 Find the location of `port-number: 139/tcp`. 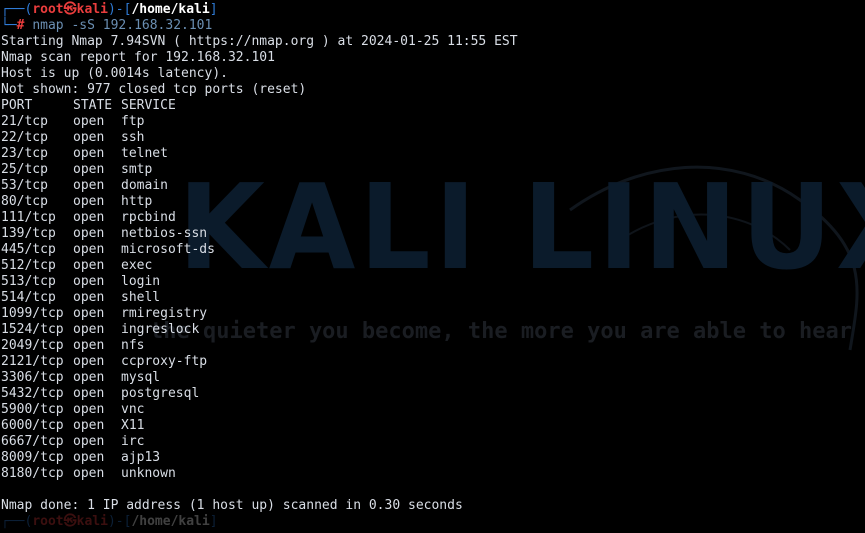

port-number: 139/tcp is located at coordinates (28, 233).